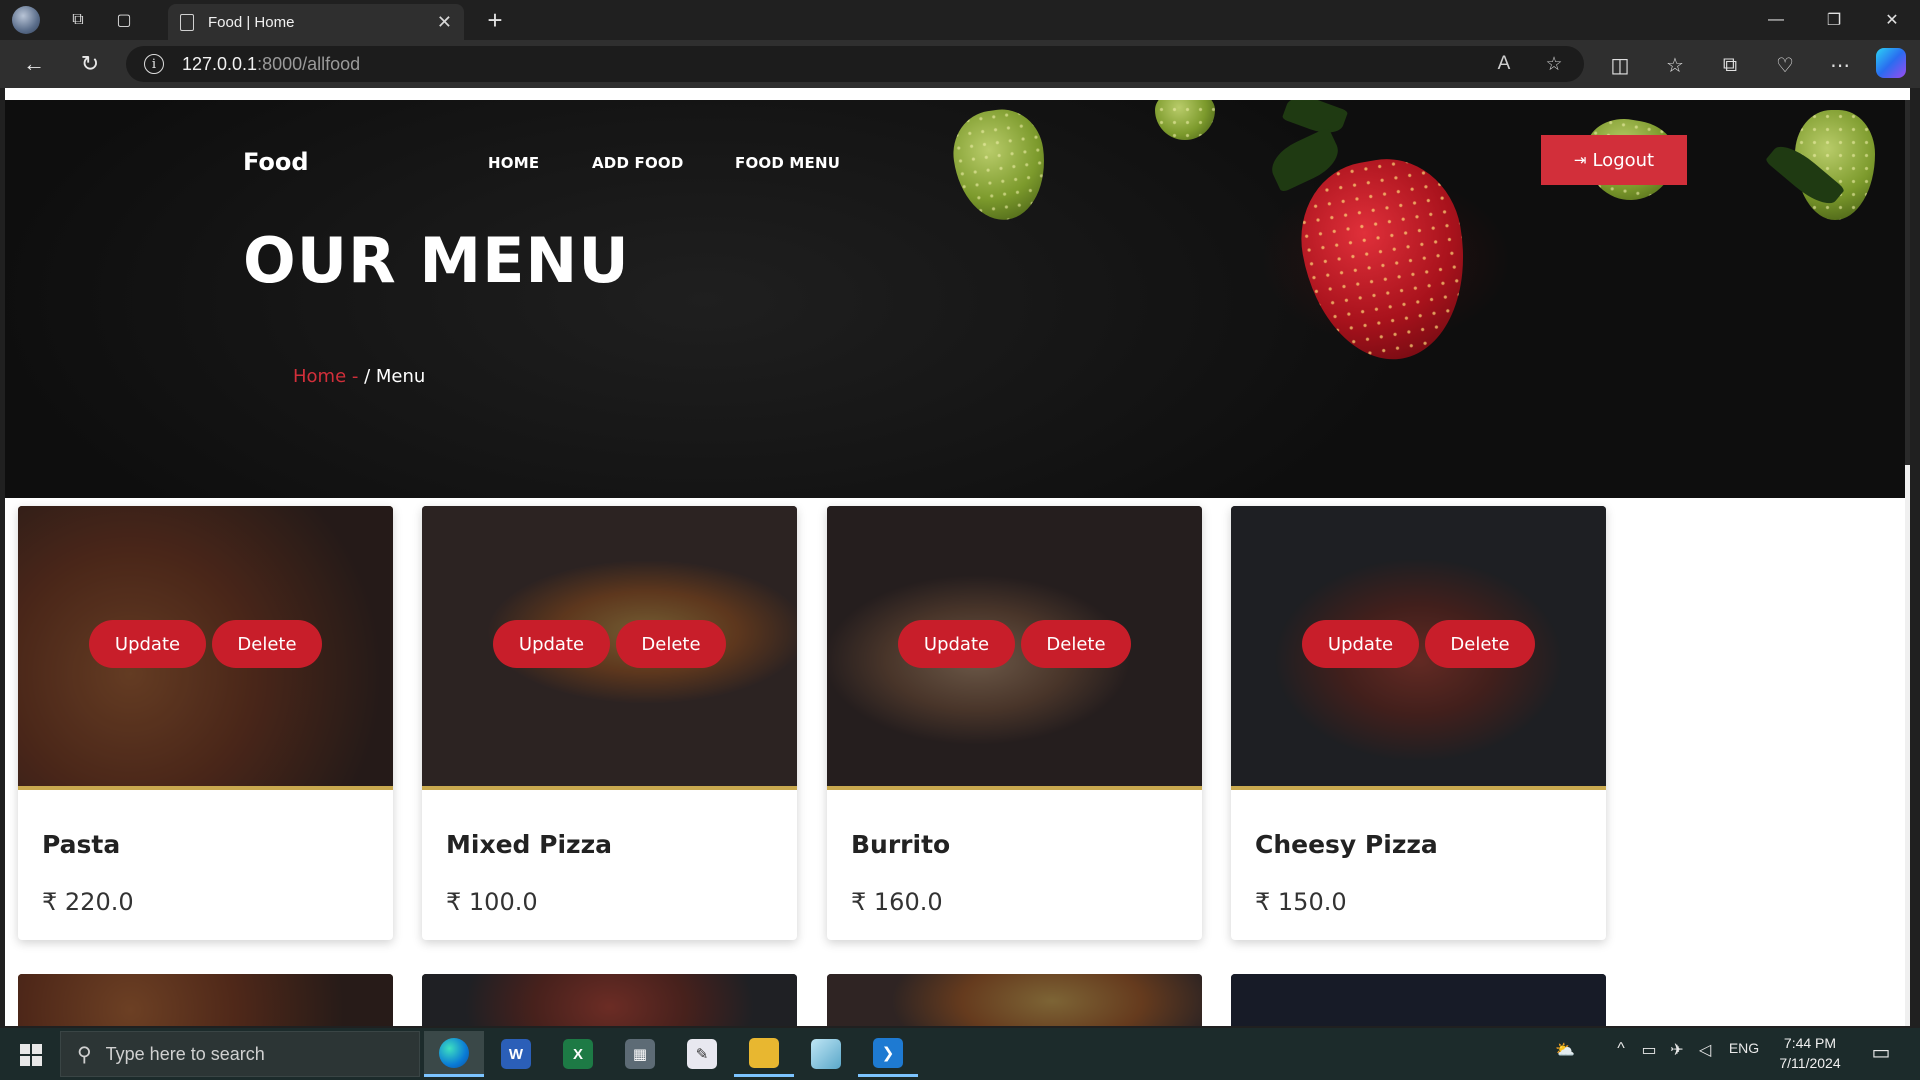 The image size is (1920, 1080). Describe the element at coordinates (1705, 1050) in the screenshot. I see `volume-muted-icon: ◁` at that location.